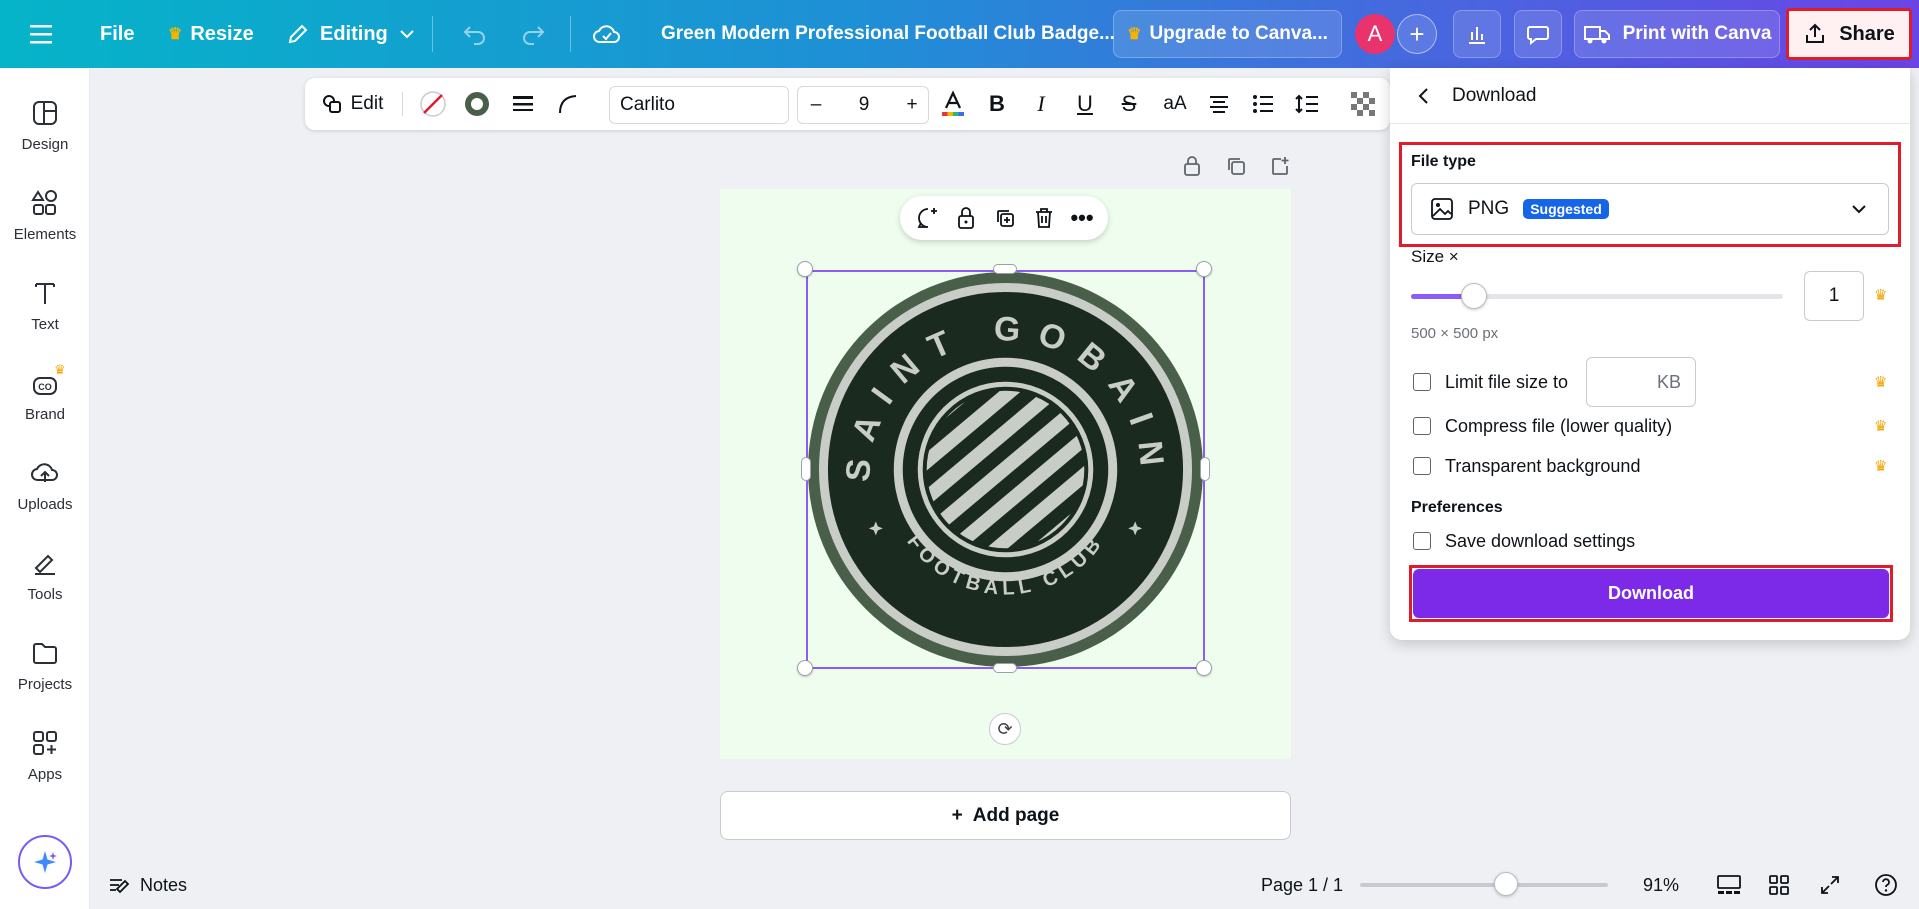 This screenshot has height=909, width=1919. What do you see at coordinates (1650, 209) in the screenshot?
I see `file-type-select: PNG Suggested` at bounding box center [1650, 209].